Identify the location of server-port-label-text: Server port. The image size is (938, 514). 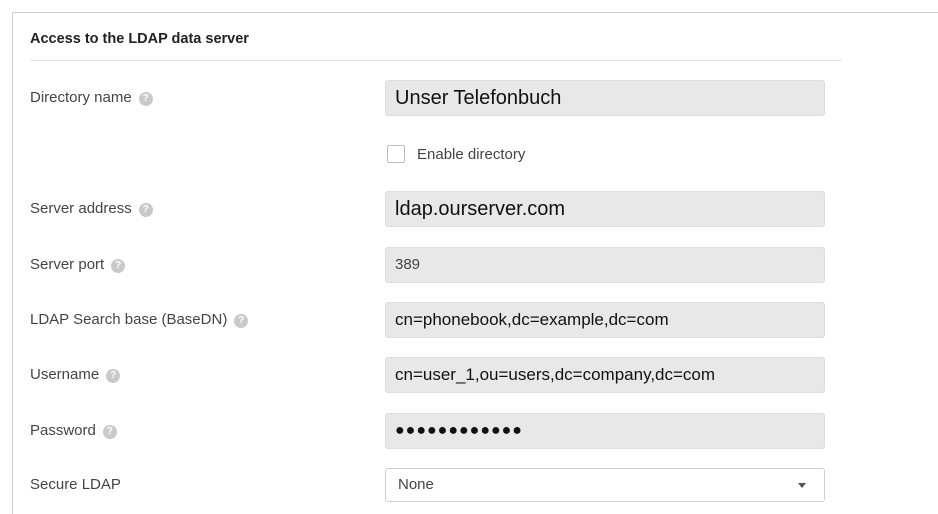
(67, 264).